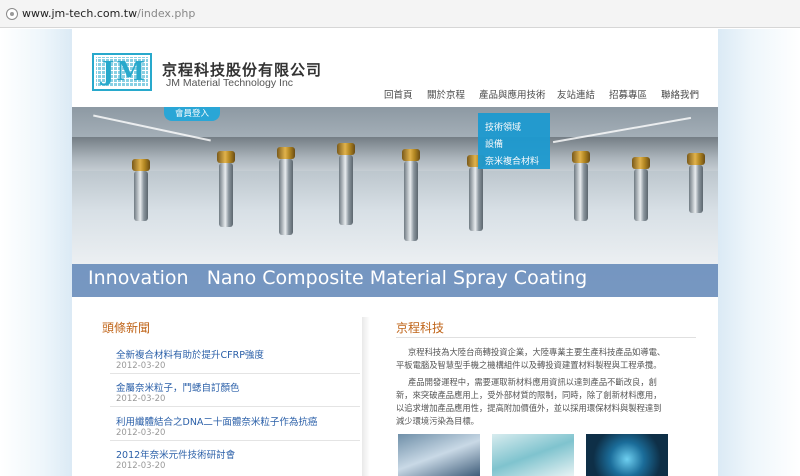 The height and width of the screenshot is (476, 800). What do you see at coordinates (533, 455) in the screenshot?
I see `thumbnail-lab` at bounding box center [533, 455].